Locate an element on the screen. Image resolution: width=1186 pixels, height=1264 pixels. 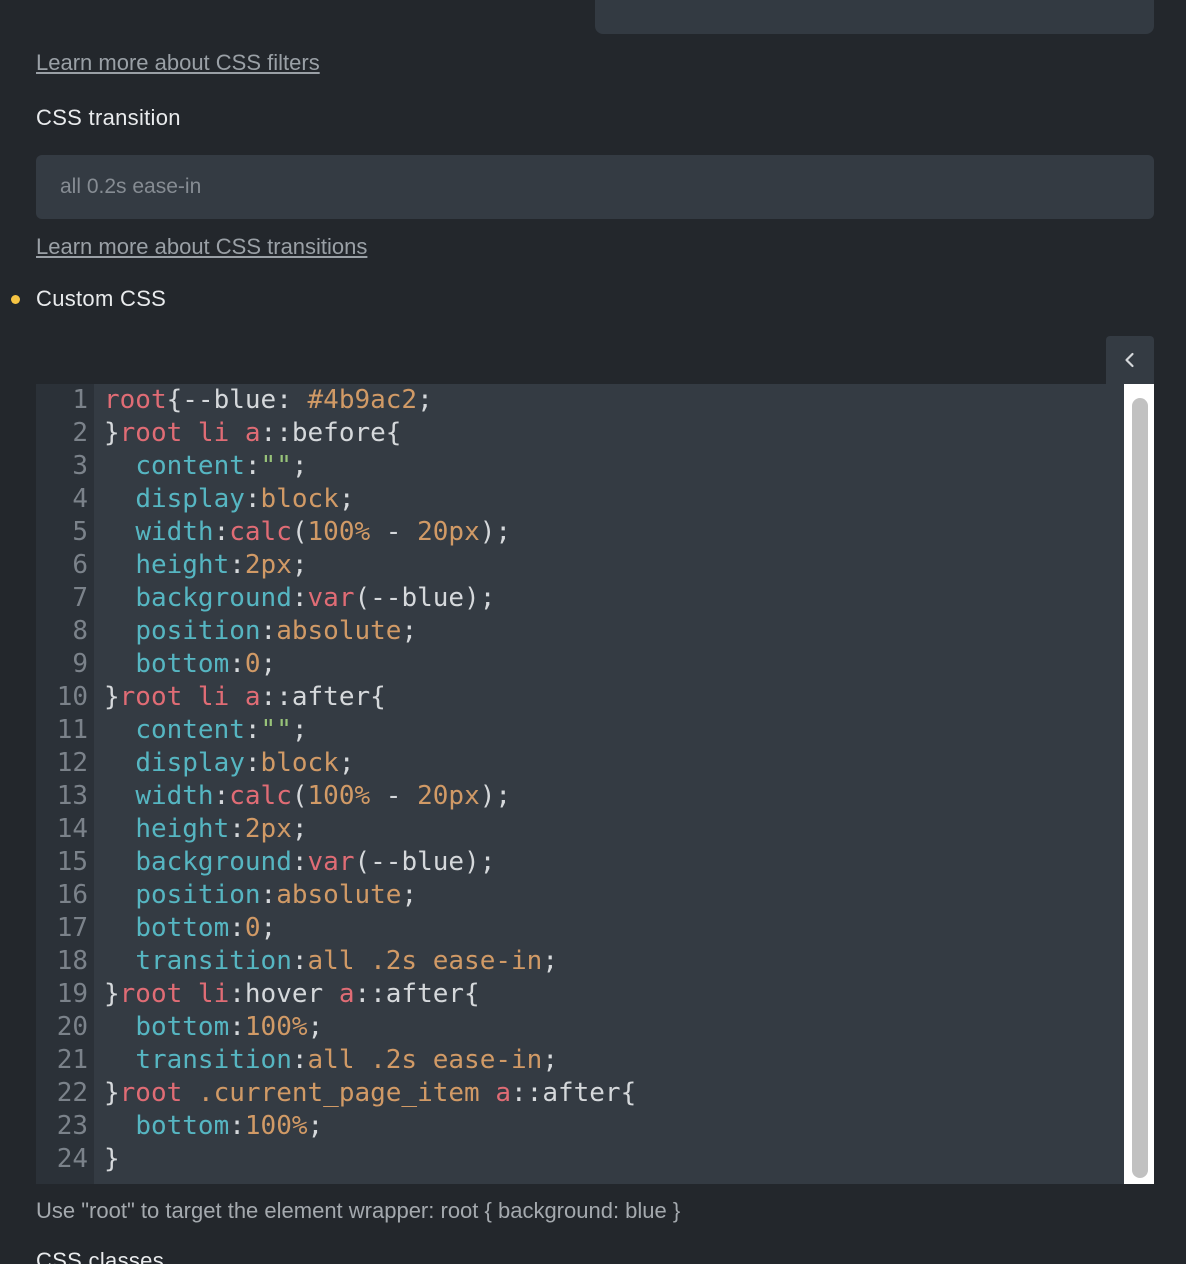
code-token: content is located at coordinates (190, 466).